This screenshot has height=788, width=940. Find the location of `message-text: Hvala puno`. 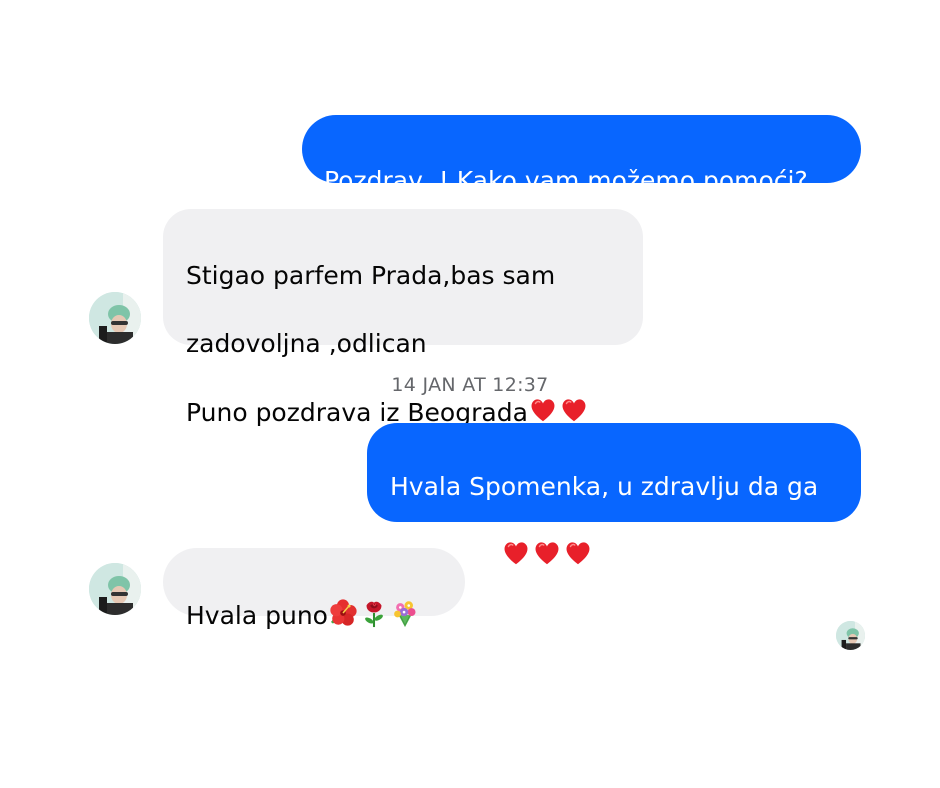

message-text: Hvala puno is located at coordinates (257, 615).